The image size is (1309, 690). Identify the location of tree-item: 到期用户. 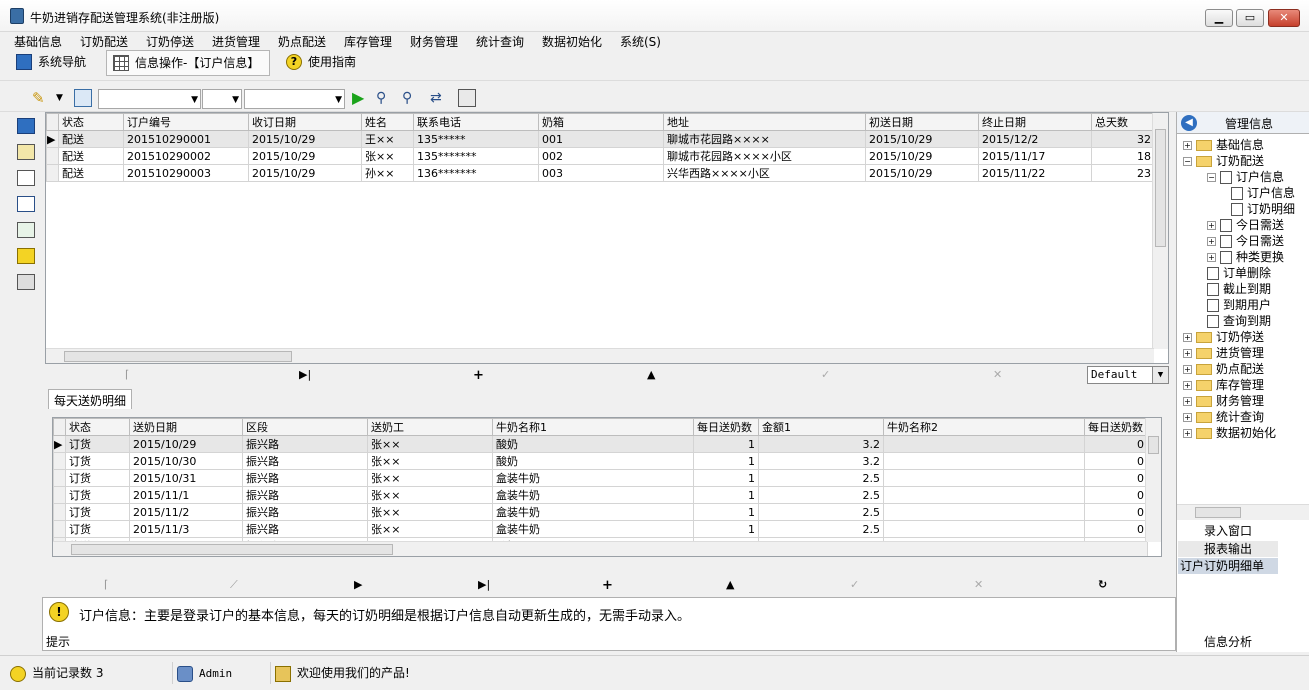
(1239, 304).